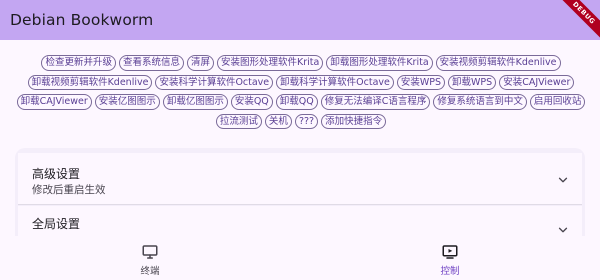 The width and height of the screenshot is (600, 280). I want to click on command-chip-fix-language: 修复系统语言到中文, so click(480, 102).